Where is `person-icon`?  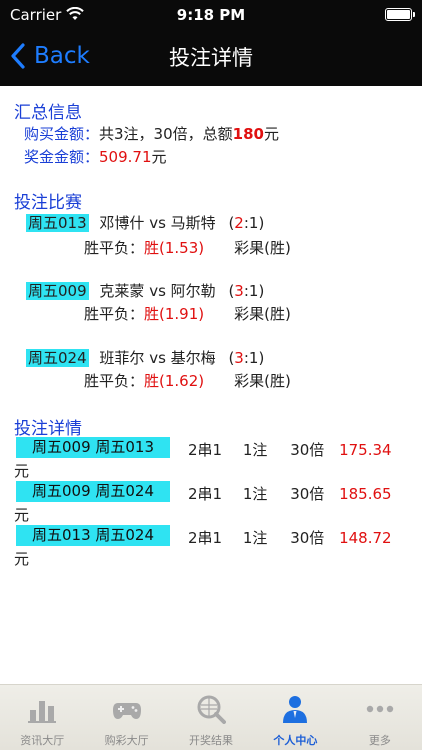 person-icon is located at coordinates (295, 709).